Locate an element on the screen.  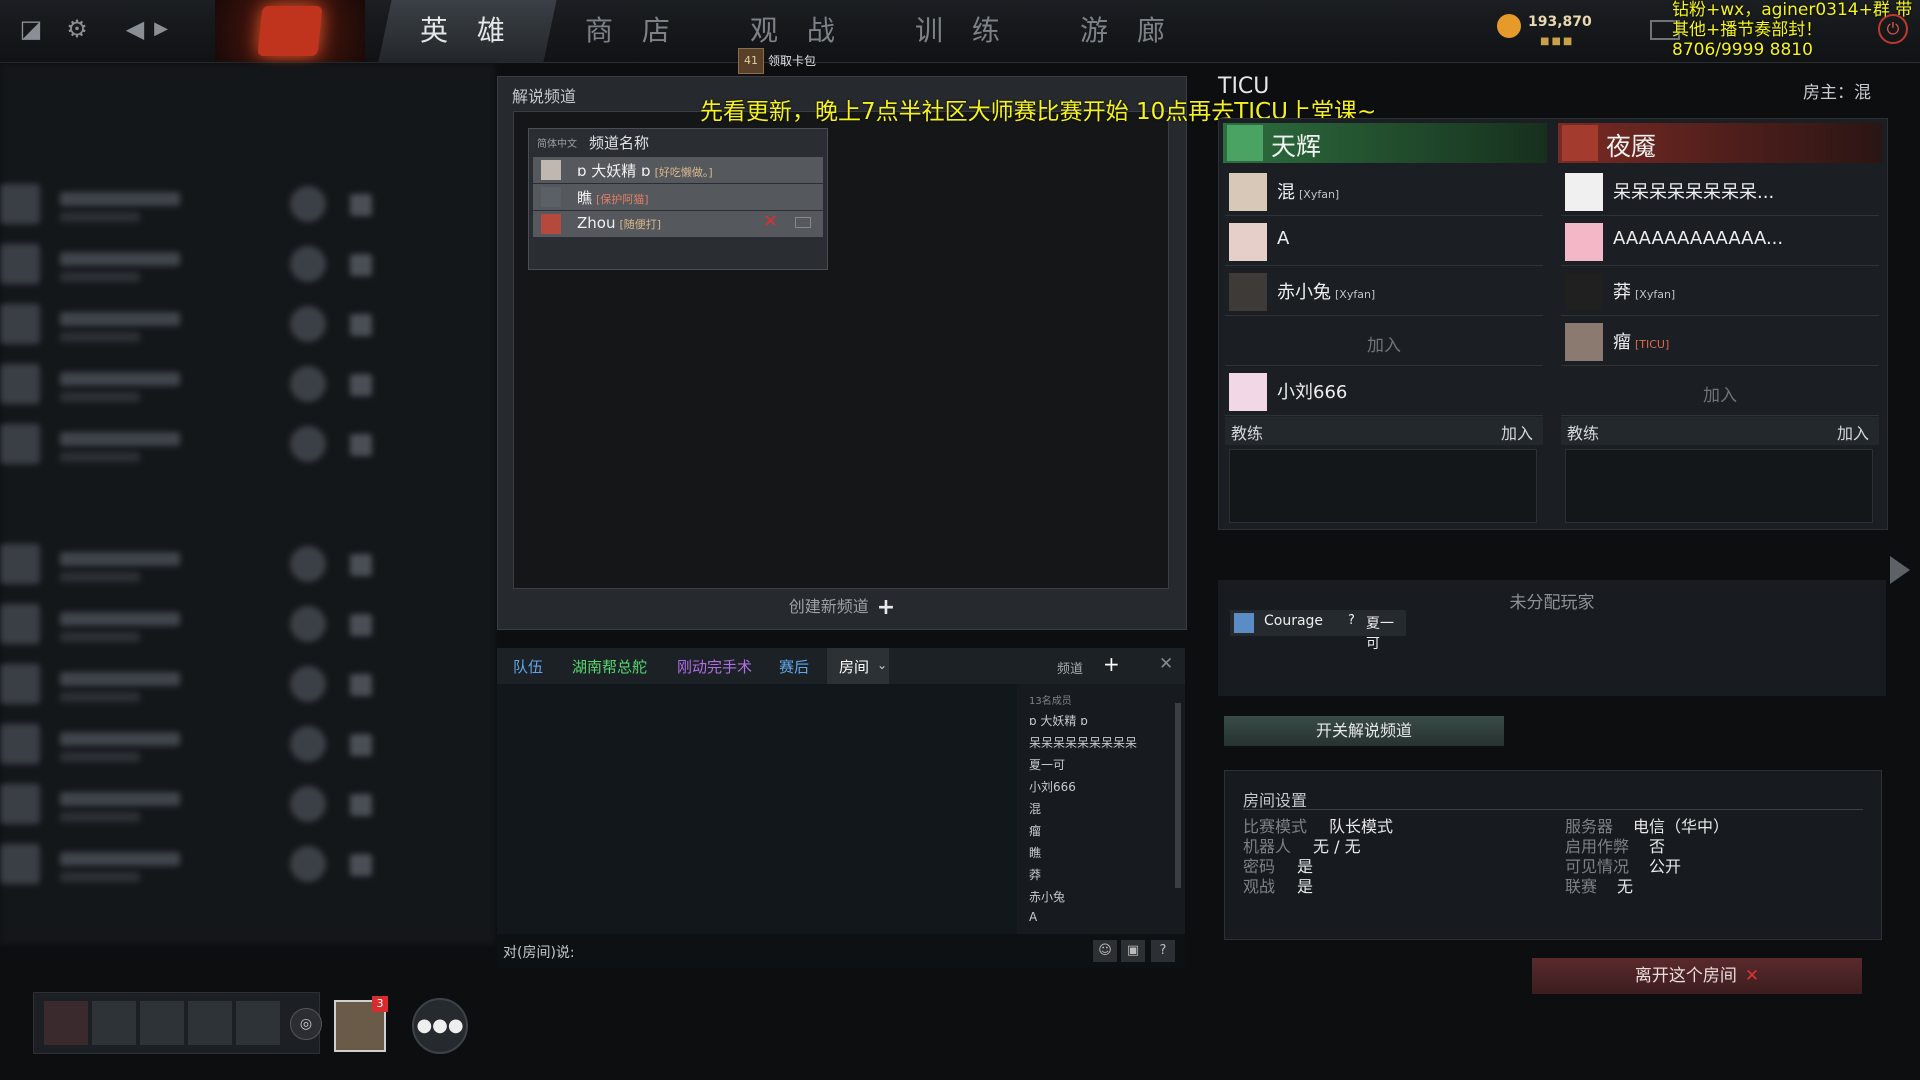
dire-coach-bar: 教练 加入 is located at coordinates (1720, 431).